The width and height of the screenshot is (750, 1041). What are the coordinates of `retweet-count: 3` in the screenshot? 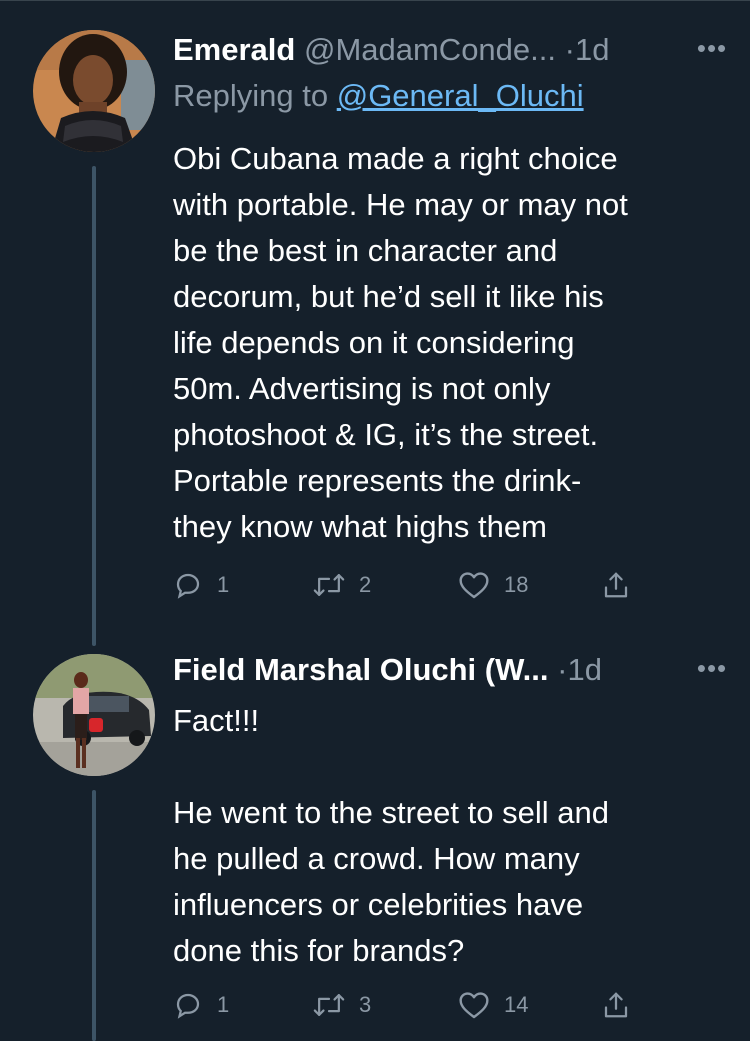 It's located at (365, 1004).